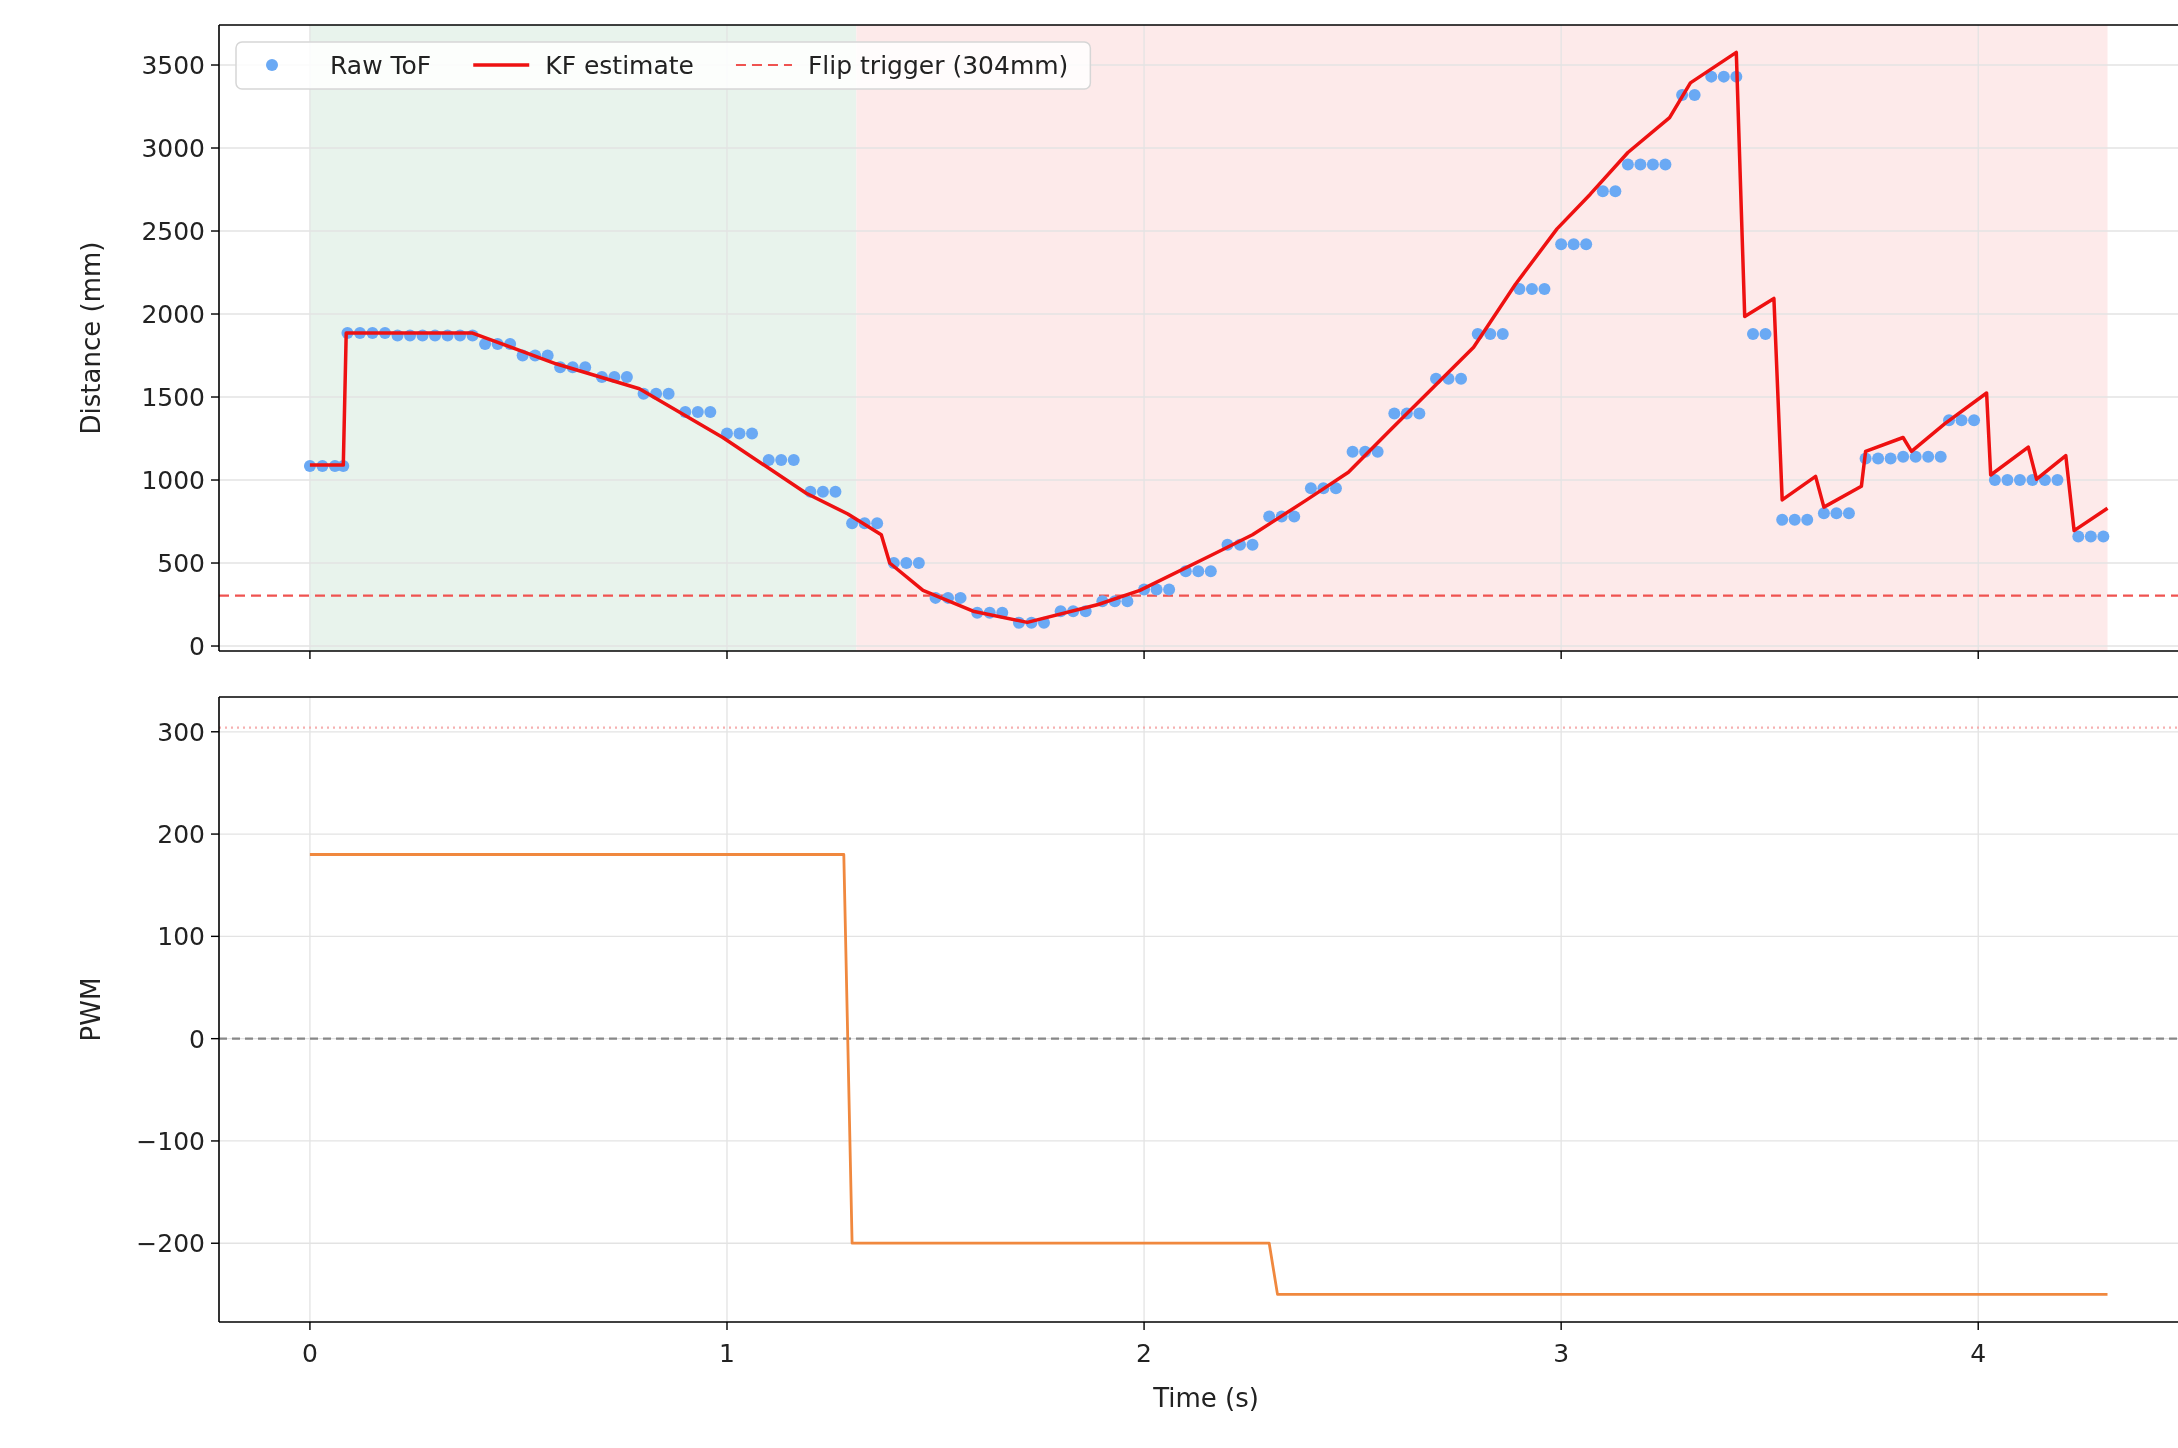 This screenshot has width=2178, height=1448. I want to click on legend-swatch, so click(272, 65).